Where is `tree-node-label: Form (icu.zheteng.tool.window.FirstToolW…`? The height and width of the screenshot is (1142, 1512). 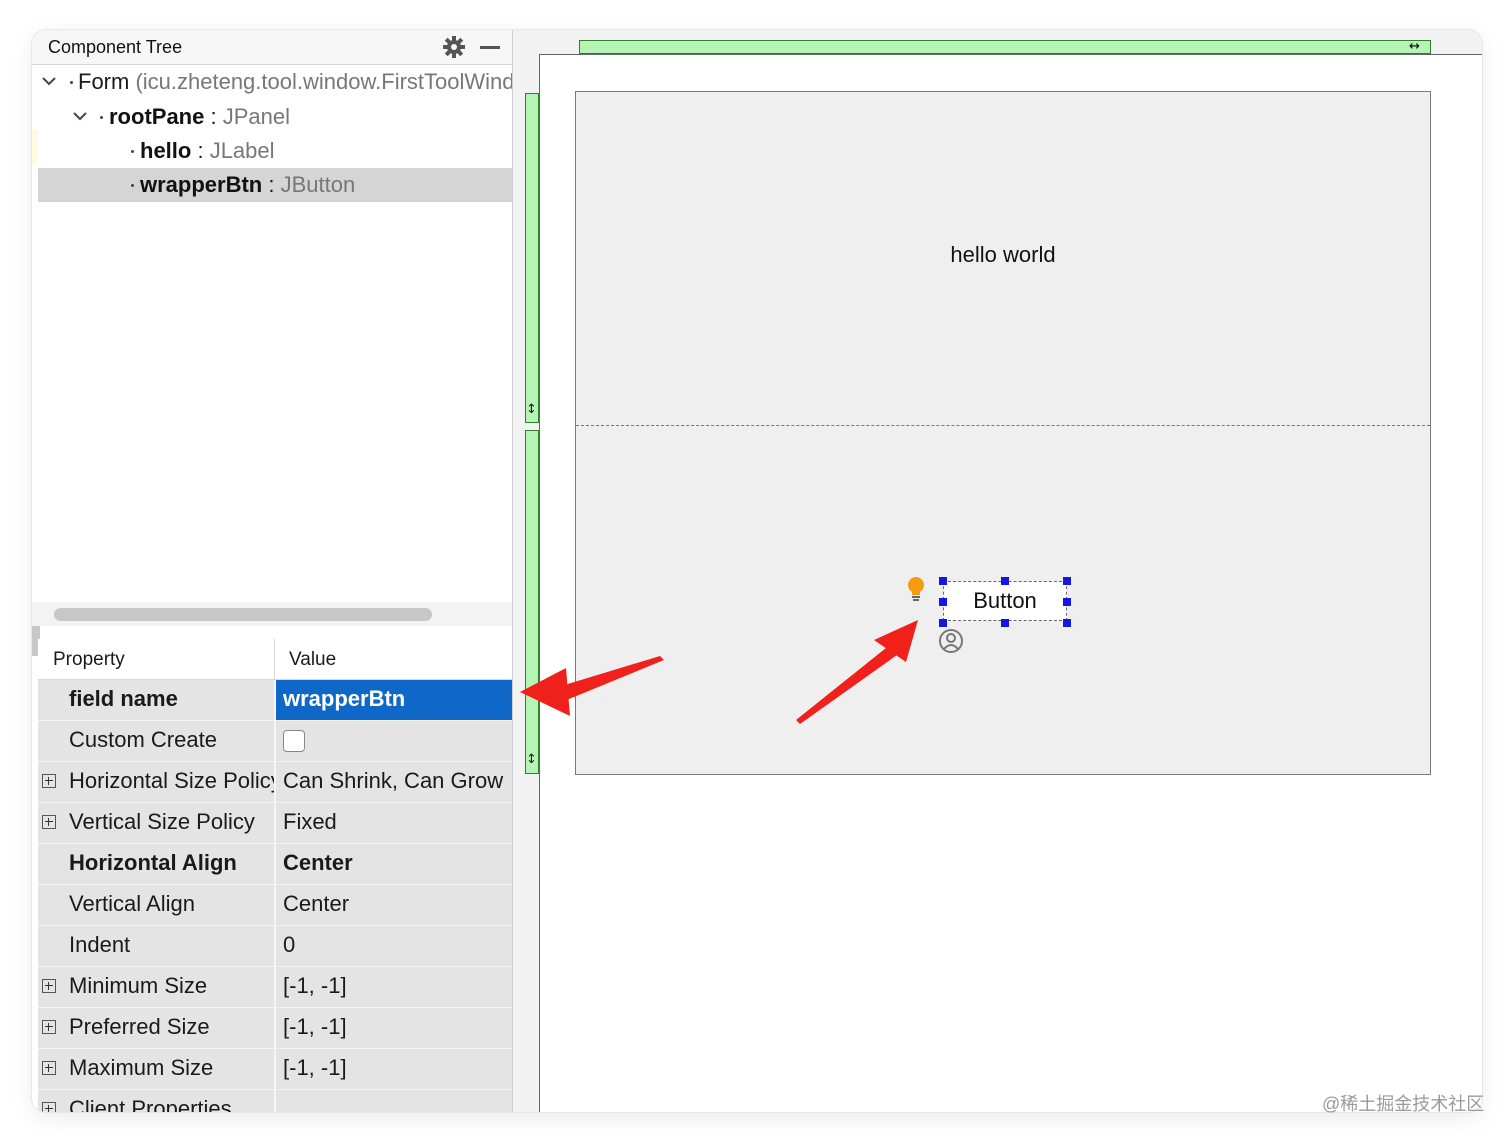
tree-node-label: Form (icu.zheteng.tool.window.FirstToolW… is located at coordinates (295, 82).